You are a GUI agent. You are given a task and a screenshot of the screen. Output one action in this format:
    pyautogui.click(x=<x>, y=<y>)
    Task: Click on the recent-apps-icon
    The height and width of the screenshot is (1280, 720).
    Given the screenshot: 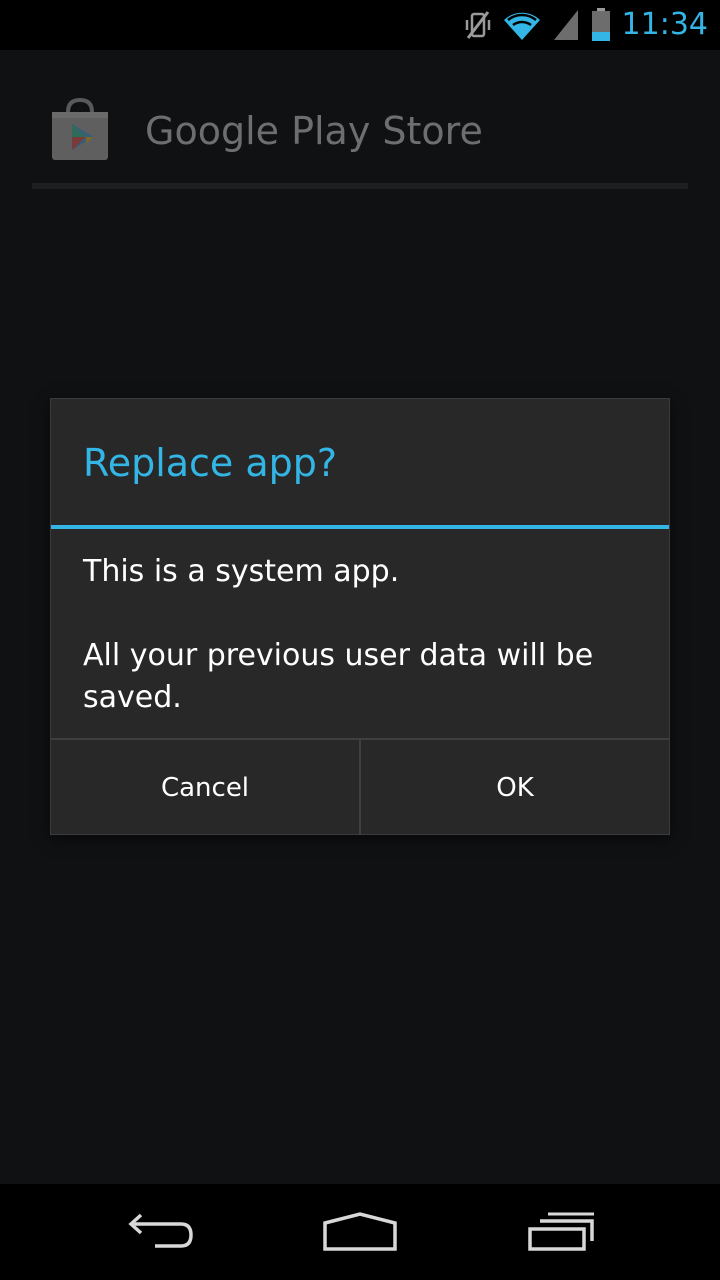 What is the action you would take?
    pyautogui.click(x=561, y=1231)
    